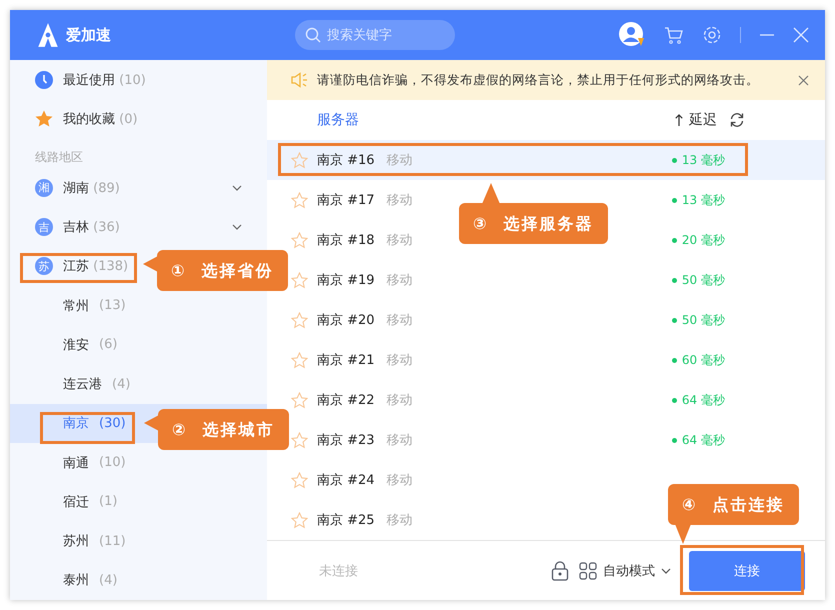  Describe the element at coordinates (44, 119) in the screenshot. I see `star-icon` at that location.